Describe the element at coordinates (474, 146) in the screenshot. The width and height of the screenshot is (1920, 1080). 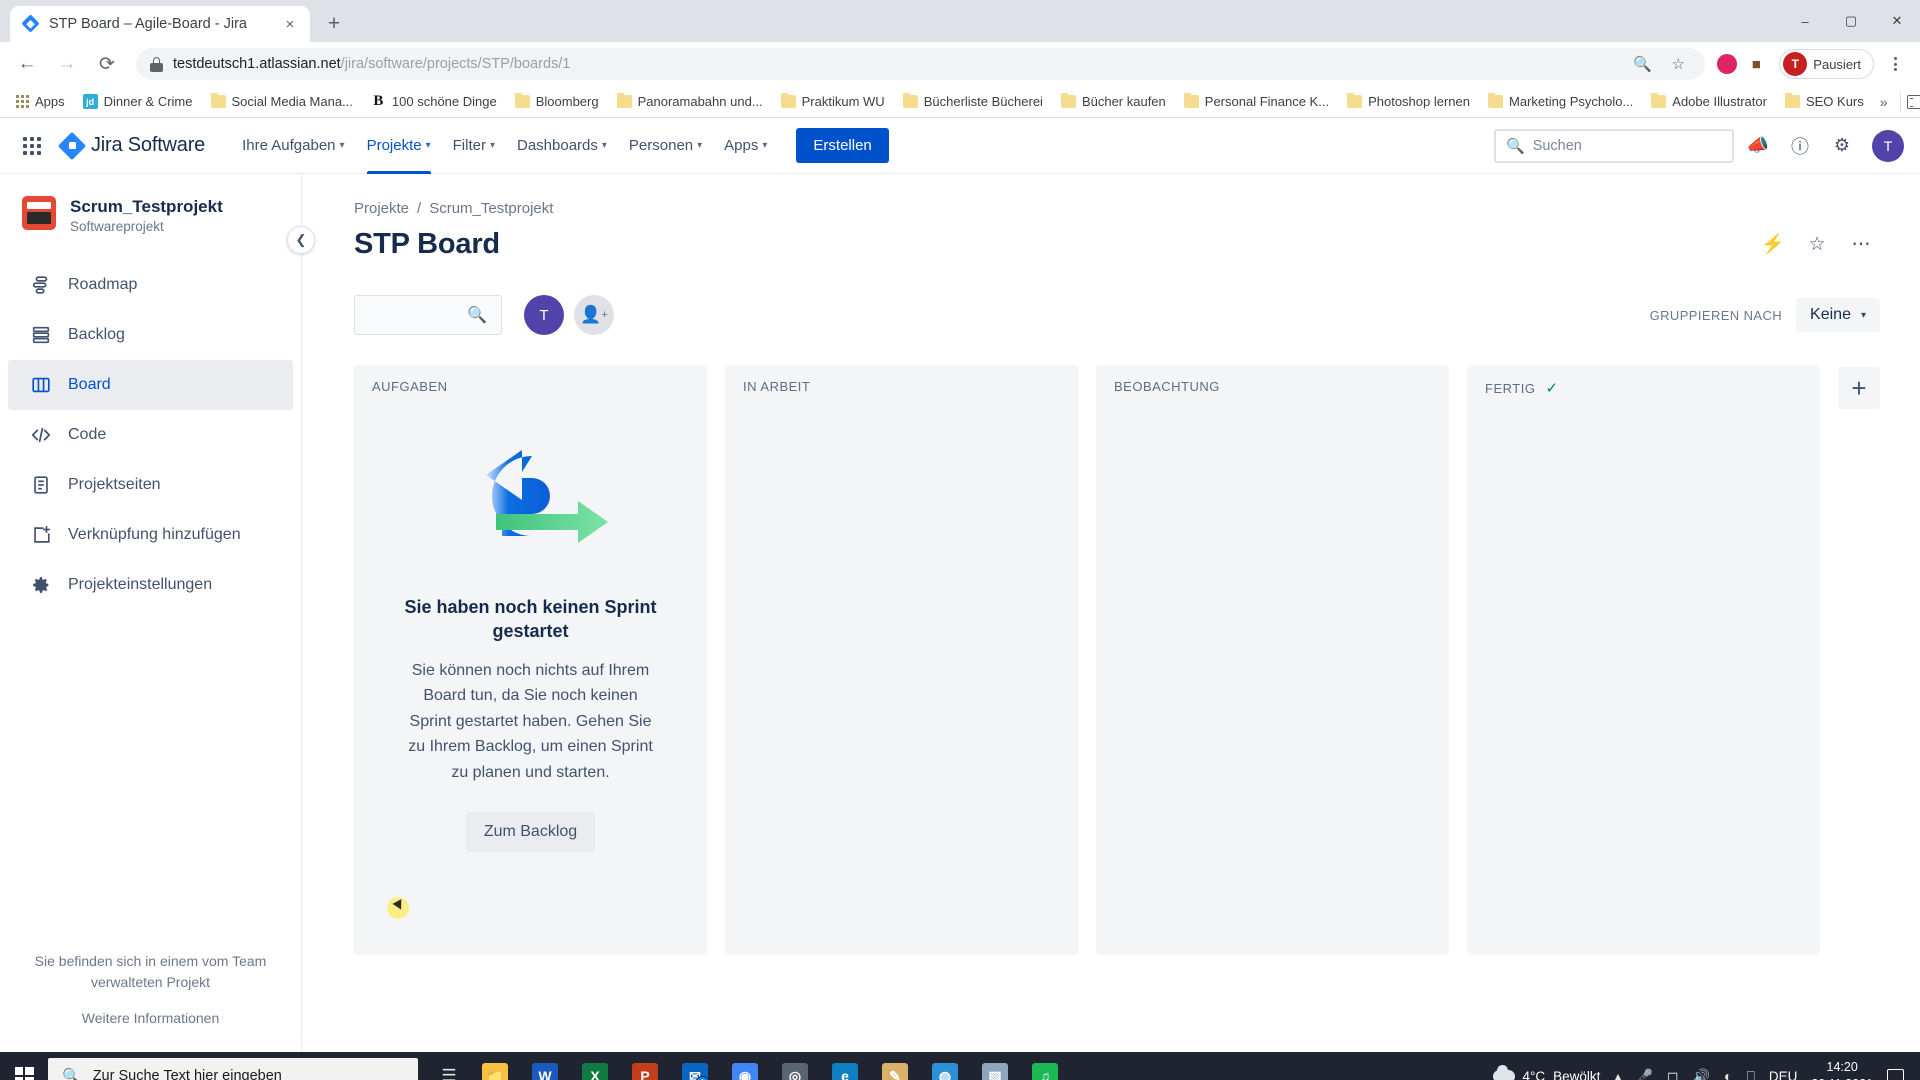
I see `nav-item-filter: Filter ▾` at that location.